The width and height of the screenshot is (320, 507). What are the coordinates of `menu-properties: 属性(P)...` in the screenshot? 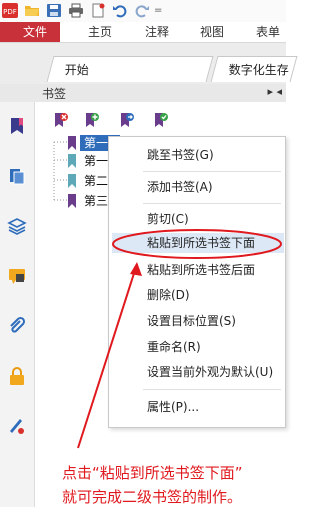 It's located at (173, 407).